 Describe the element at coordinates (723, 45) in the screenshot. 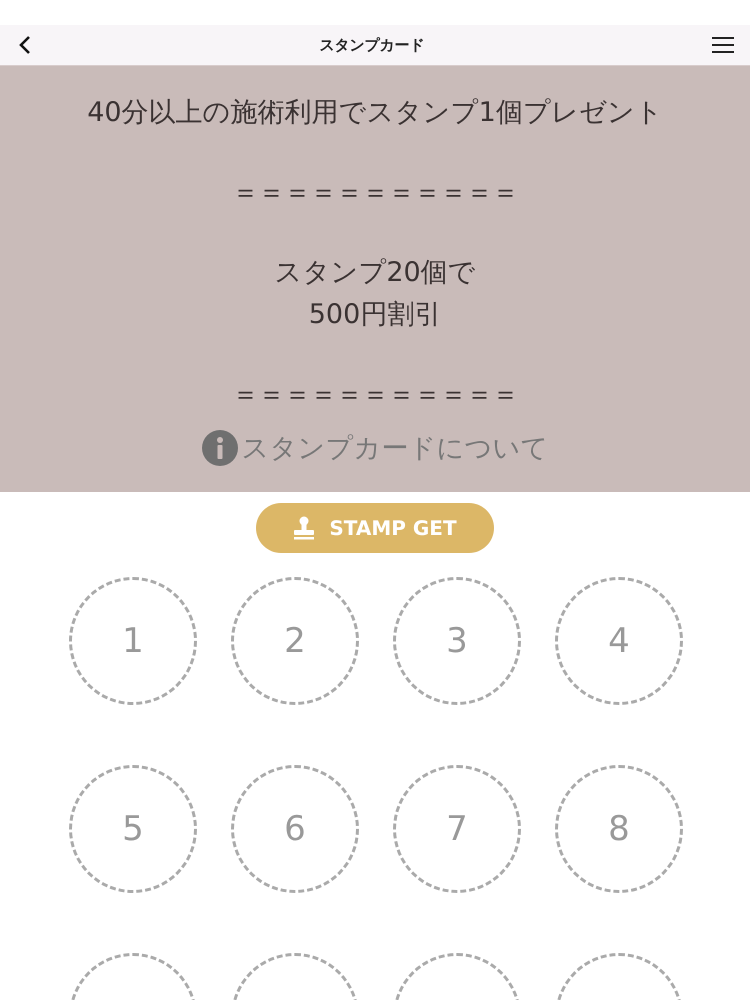

I see `menu-icon` at that location.